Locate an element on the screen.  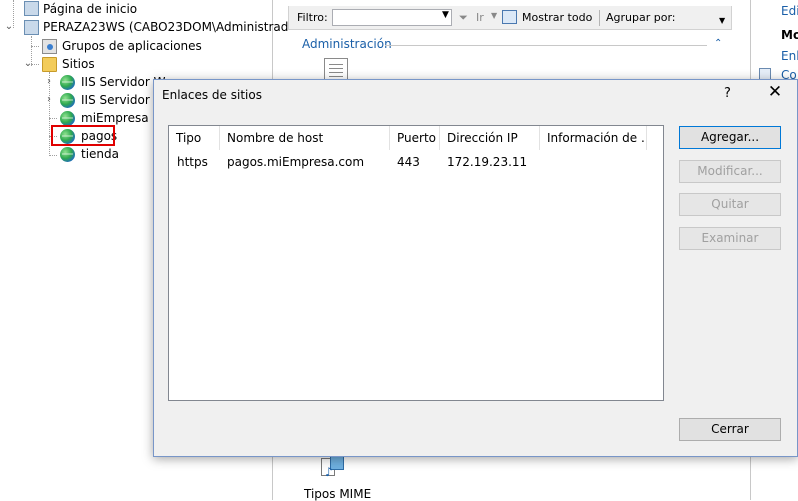
chevron-up-icon: ⌃ is located at coordinates (718, 43).